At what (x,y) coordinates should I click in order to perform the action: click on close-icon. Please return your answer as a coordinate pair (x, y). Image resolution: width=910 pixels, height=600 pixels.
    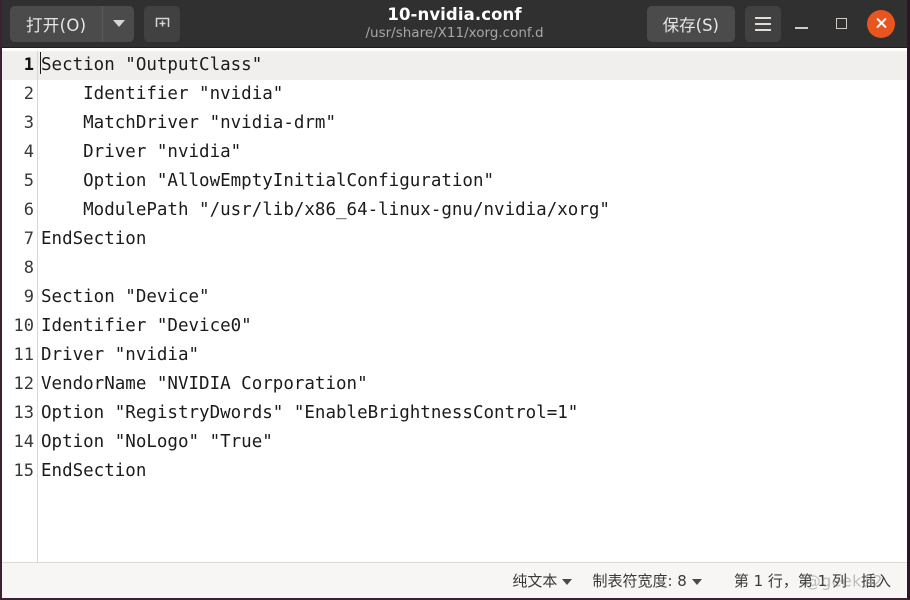
    Looking at the image, I should click on (881, 23).